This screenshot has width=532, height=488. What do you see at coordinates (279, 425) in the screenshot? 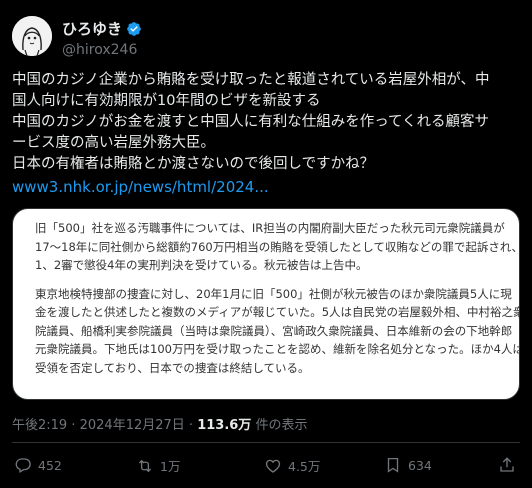
I see `view-suffix: 件の表示` at bounding box center [279, 425].